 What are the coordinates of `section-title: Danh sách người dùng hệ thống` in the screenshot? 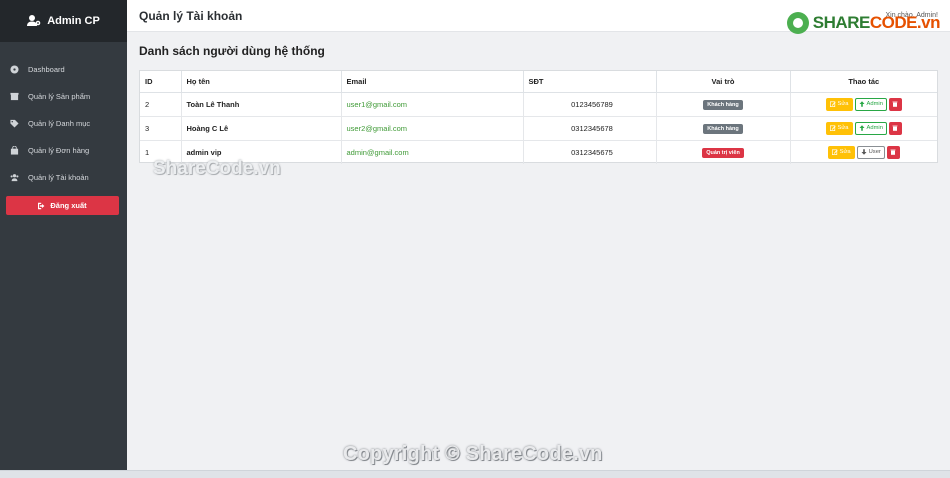 It's located at (232, 51).